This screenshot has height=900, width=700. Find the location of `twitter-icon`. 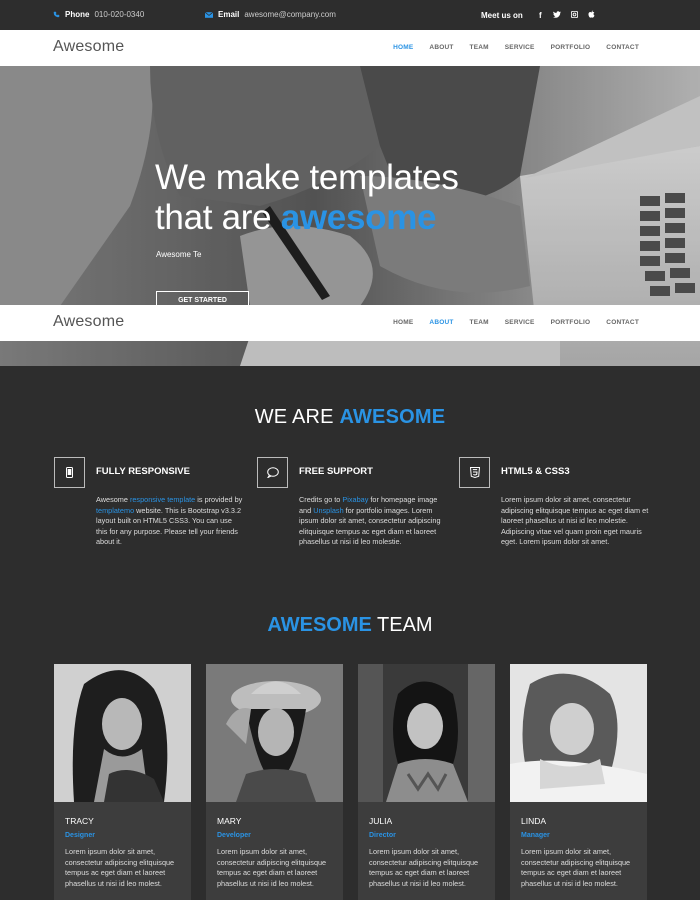

twitter-icon is located at coordinates (557, 15).